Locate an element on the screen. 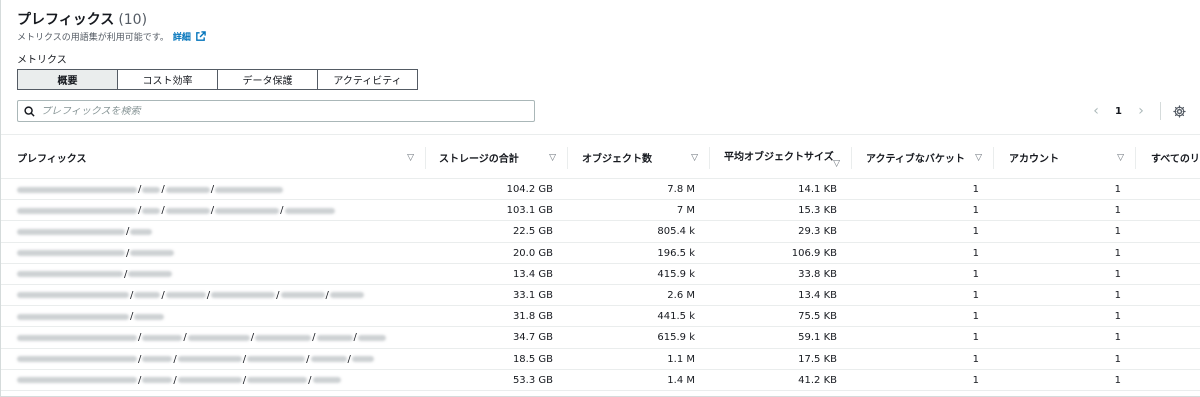 This screenshot has width=1200, height=397. cell-avg-object-size: 106.9 KB is located at coordinates (814, 253).